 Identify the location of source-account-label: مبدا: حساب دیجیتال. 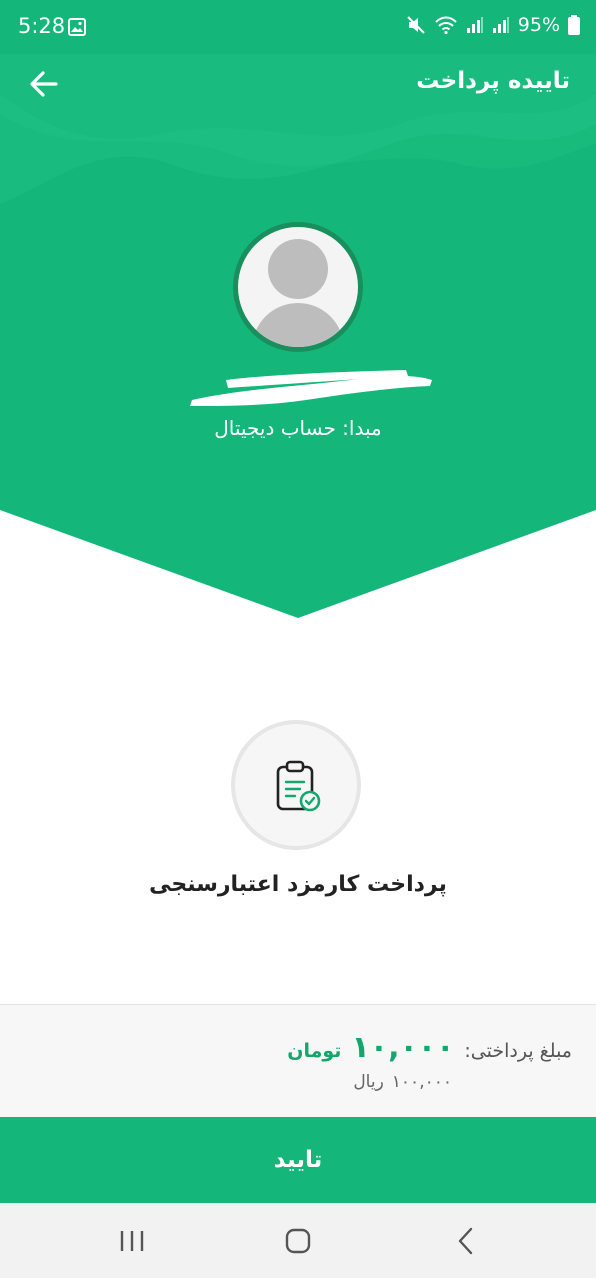
(298, 428).